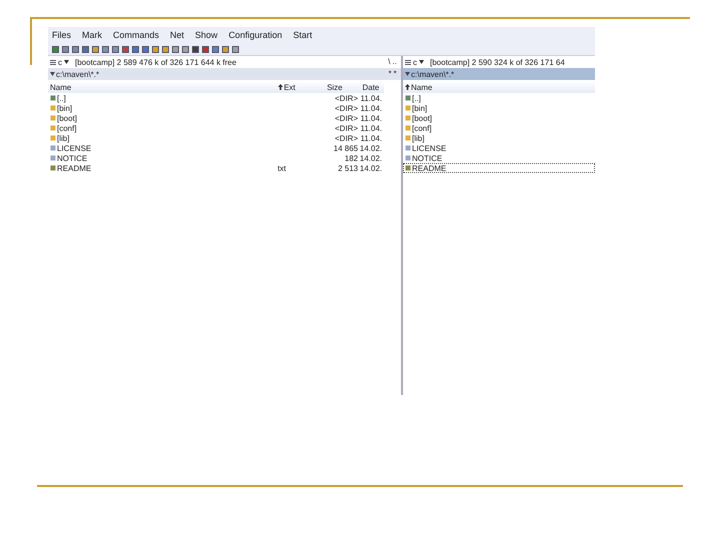  What do you see at coordinates (499, 168) in the screenshot?
I see `file-row: README` at bounding box center [499, 168].